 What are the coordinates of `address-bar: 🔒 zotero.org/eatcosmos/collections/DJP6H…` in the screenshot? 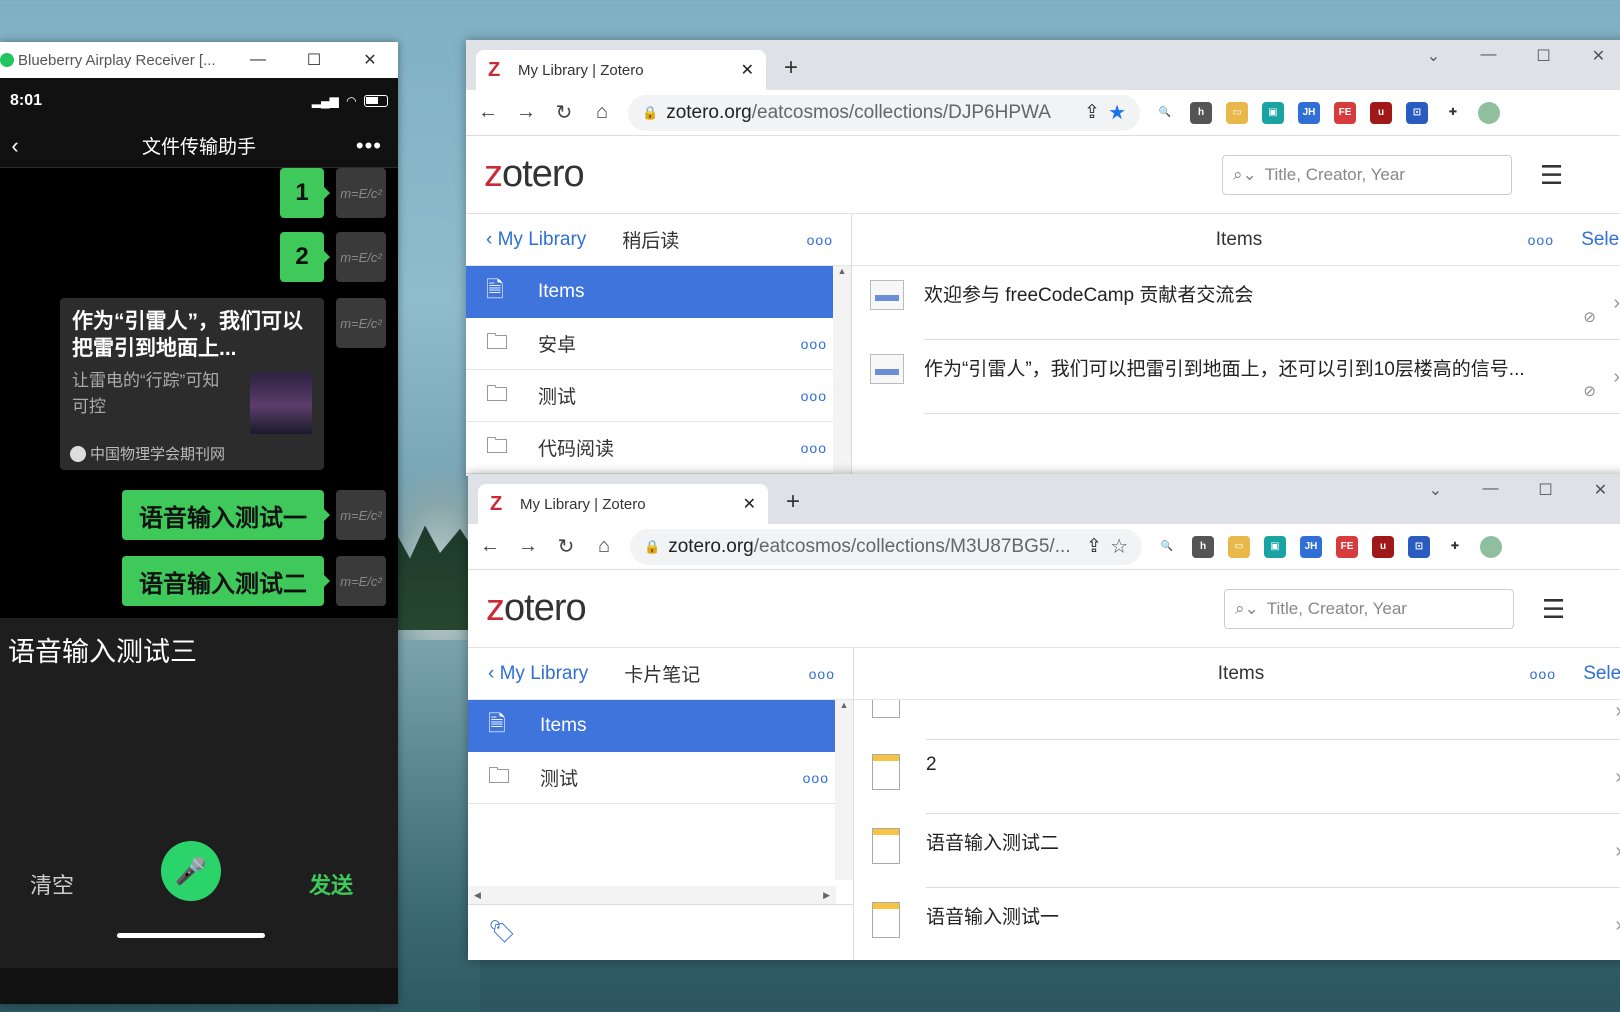 It's located at (884, 112).